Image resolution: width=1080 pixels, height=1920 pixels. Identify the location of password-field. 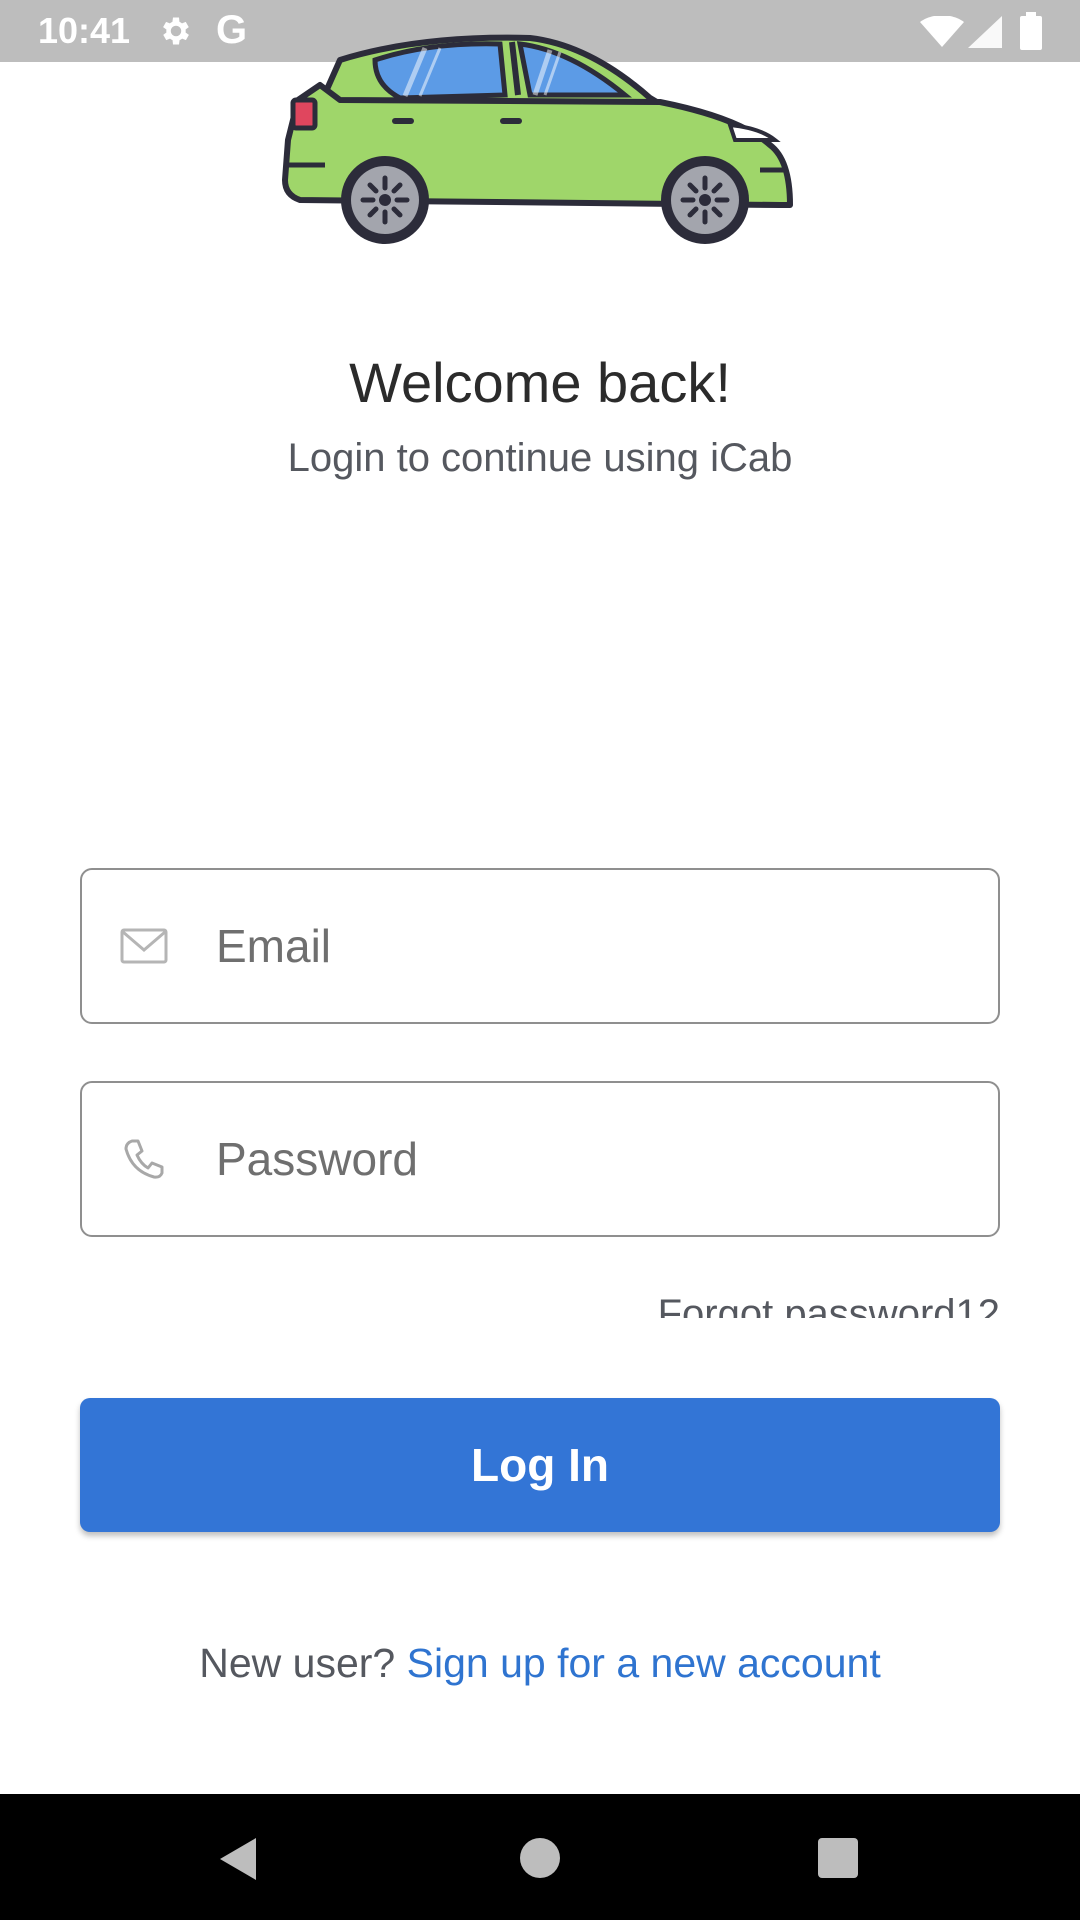
(540, 1159).